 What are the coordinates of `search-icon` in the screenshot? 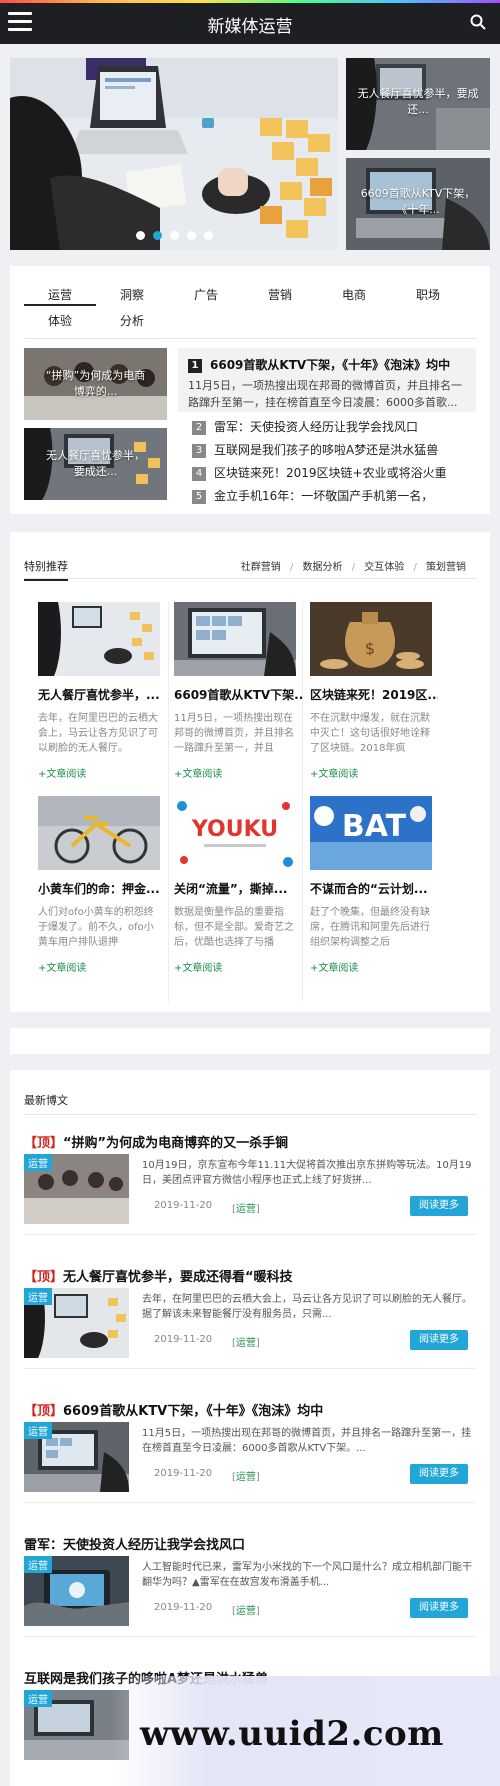 It's located at (478, 22).